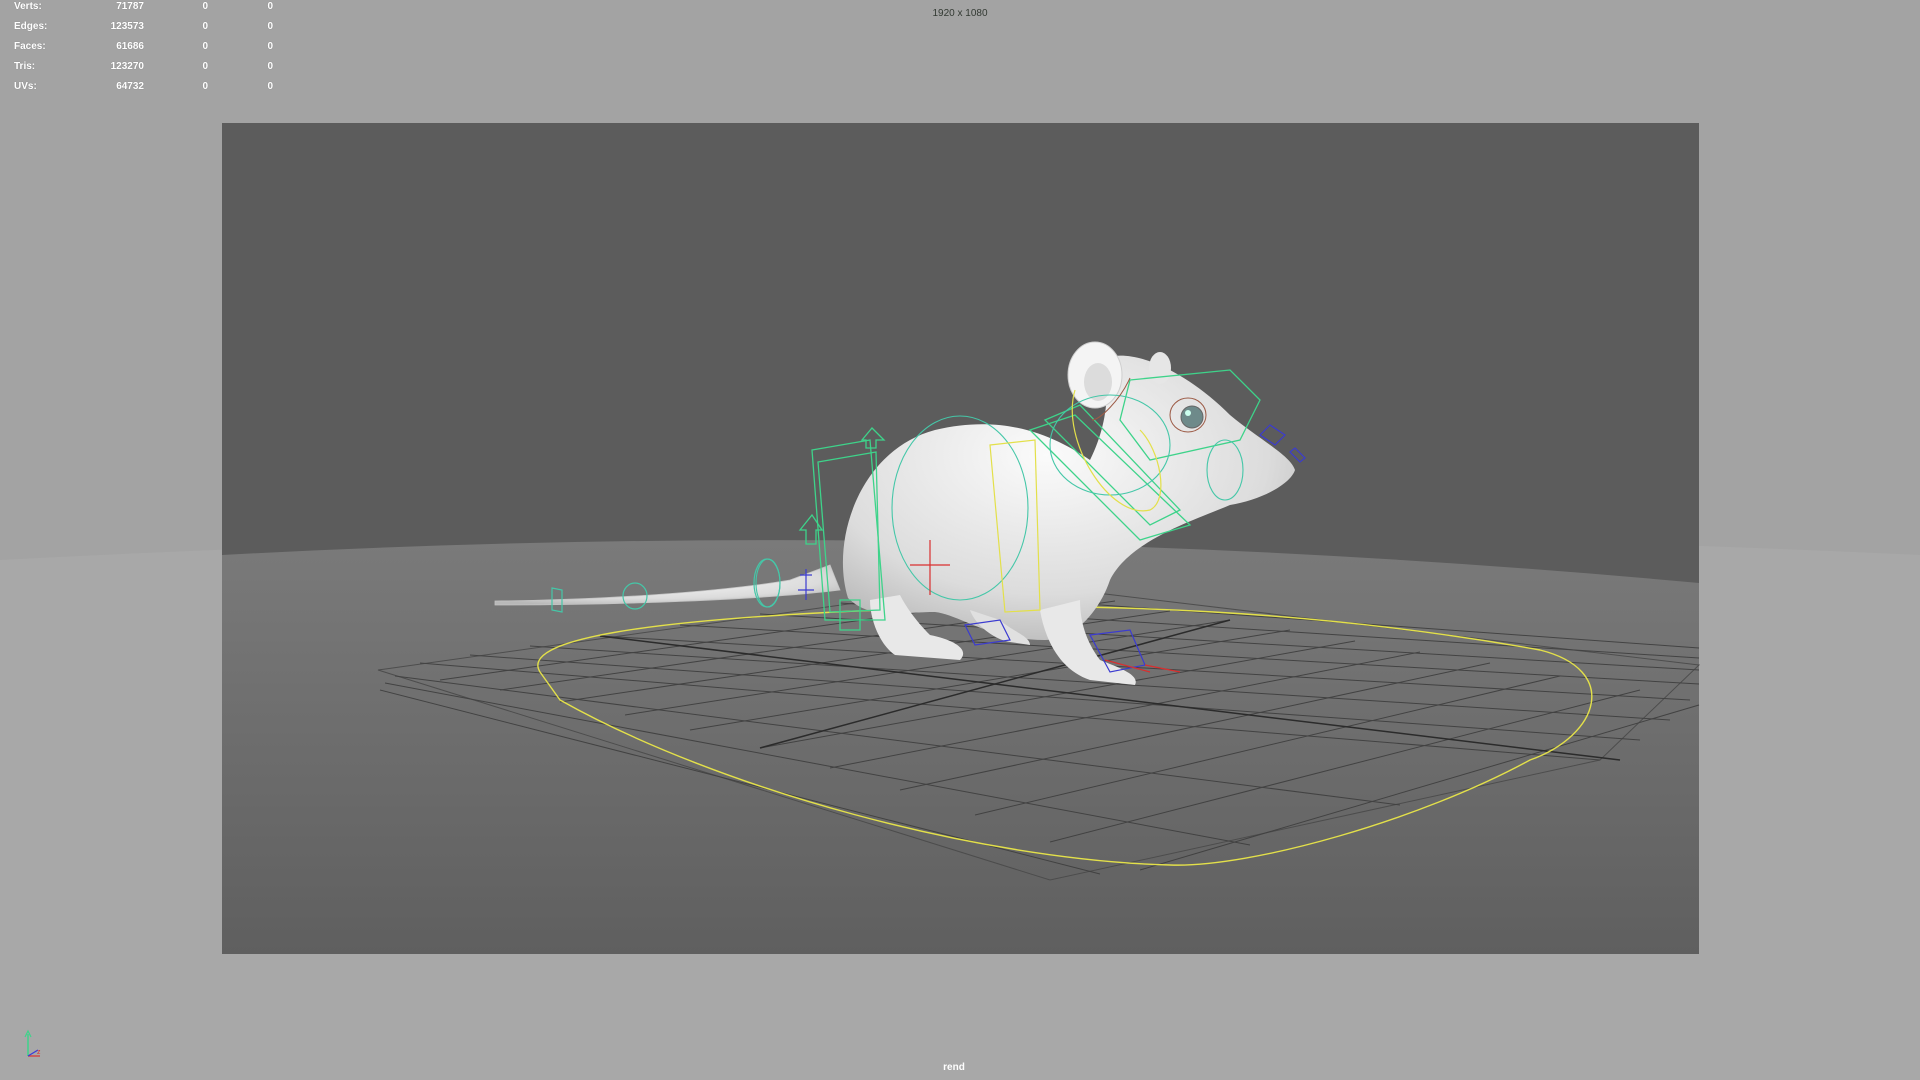 Image resolution: width=1920 pixels, height=1080 pixels. What do you see at coordinates (32, 1043) in the screenshot?
I see `axis-indicator-icon: z` at bounding box center [32, 1043].